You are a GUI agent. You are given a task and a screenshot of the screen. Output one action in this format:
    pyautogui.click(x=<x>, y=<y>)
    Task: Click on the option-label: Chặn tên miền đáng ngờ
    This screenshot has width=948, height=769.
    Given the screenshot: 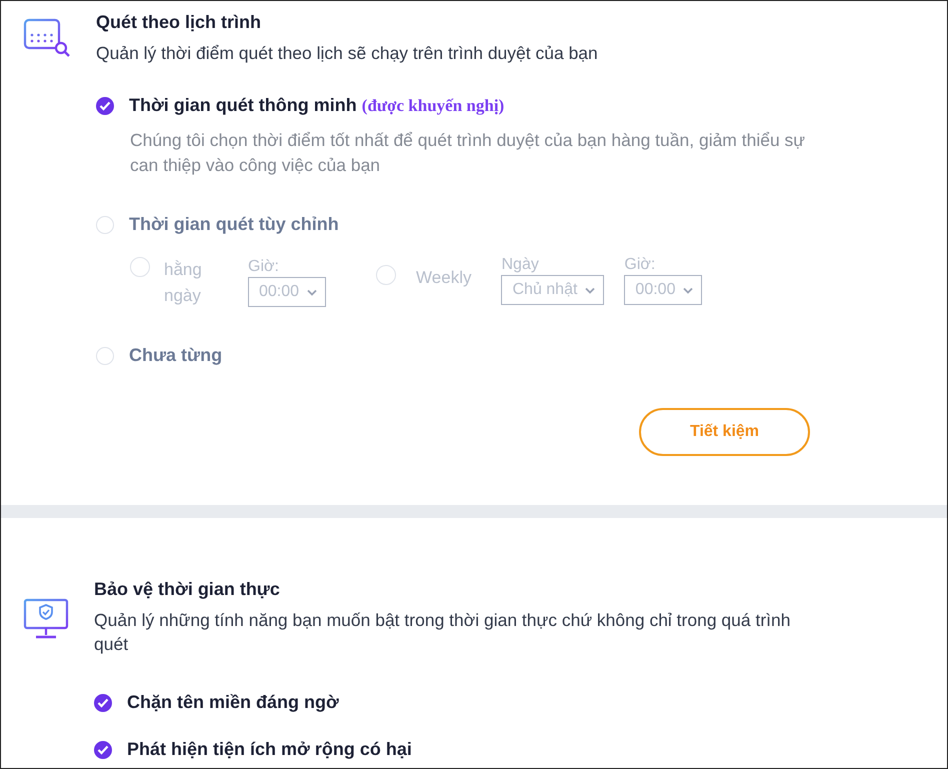 What is the action you would take?
    pyautogui.click(x=233, y=702)
    